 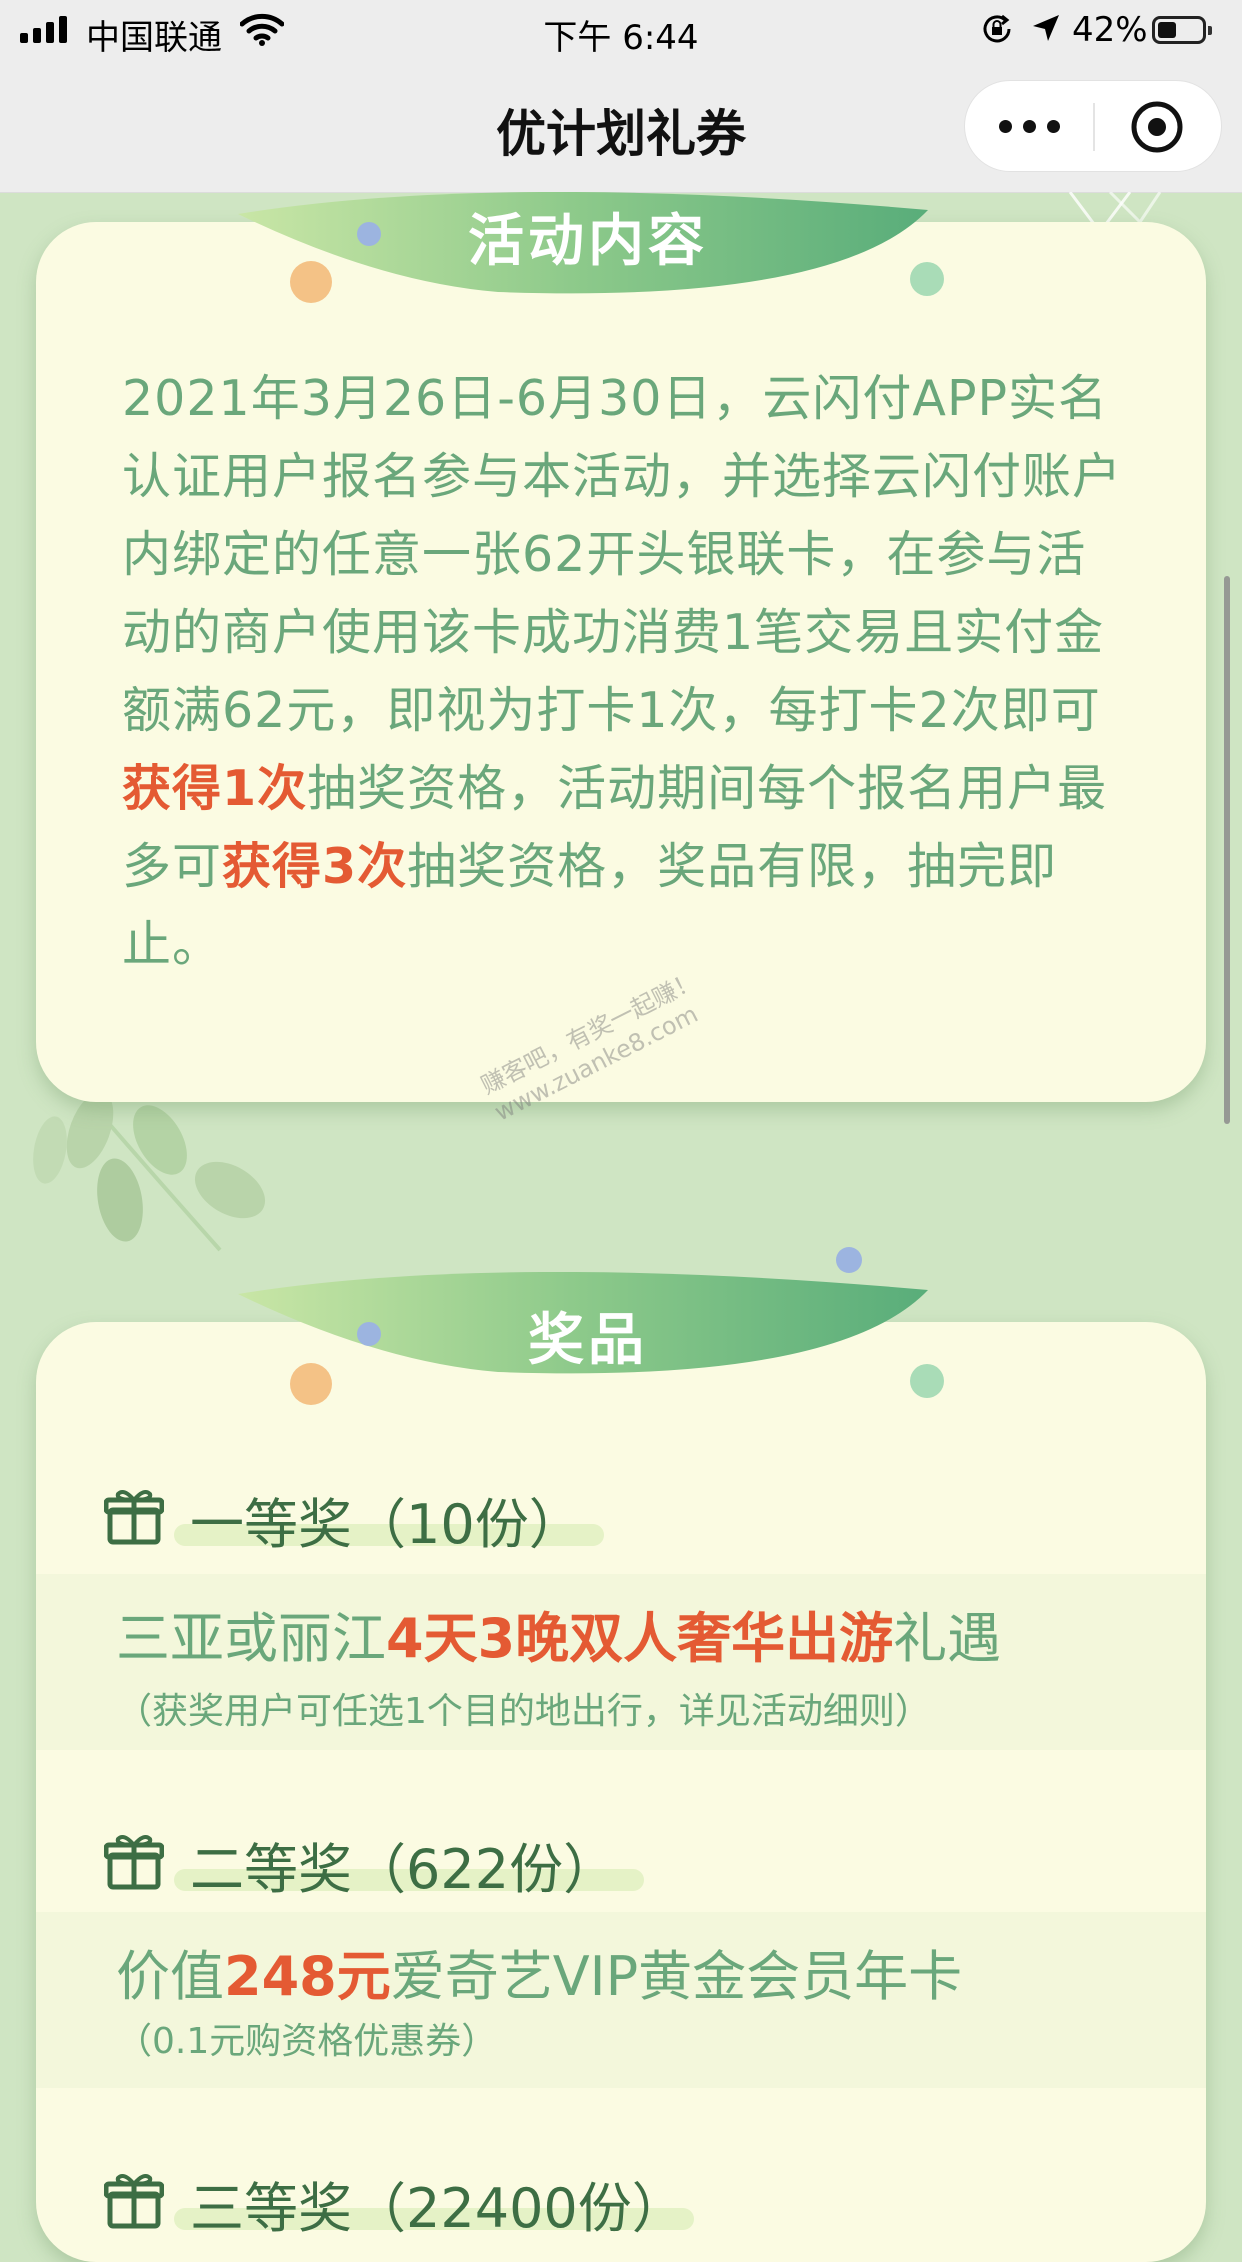 I want to click on prize-detail-2: 价值248元爱奇艺VIP黄金会员年卡 （0.1元购资格优惠券）, so click(x=621, y=2000).